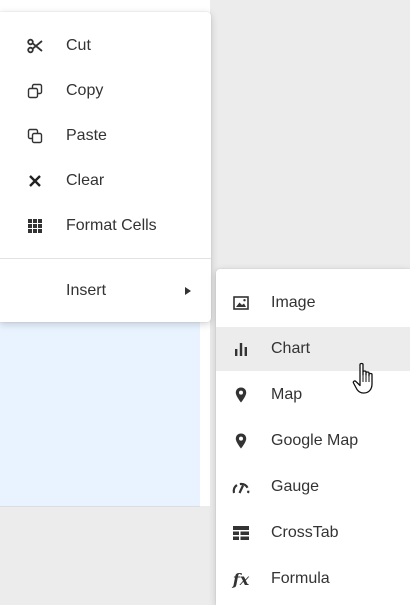 Image resolution: width=410 pixels, height=605 pixels. What do you see at coordinates (105, 91) in the screenshot?
I see `menu-item-copy: Copy` at bounding box center [105, 91].